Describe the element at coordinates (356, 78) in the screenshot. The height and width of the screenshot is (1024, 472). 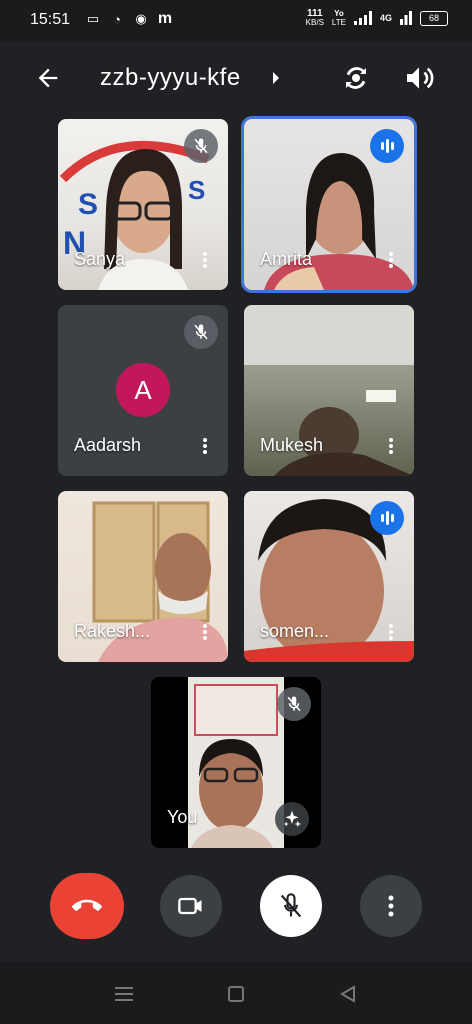
I see `switch-camera-icon` at that location.